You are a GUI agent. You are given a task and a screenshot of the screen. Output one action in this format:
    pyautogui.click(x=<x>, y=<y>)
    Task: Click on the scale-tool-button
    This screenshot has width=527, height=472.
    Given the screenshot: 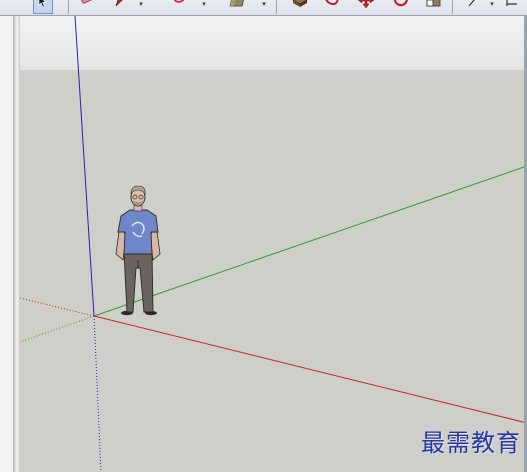 What is the action you would take?
    pyautogui.click(x=434, y=7)
    